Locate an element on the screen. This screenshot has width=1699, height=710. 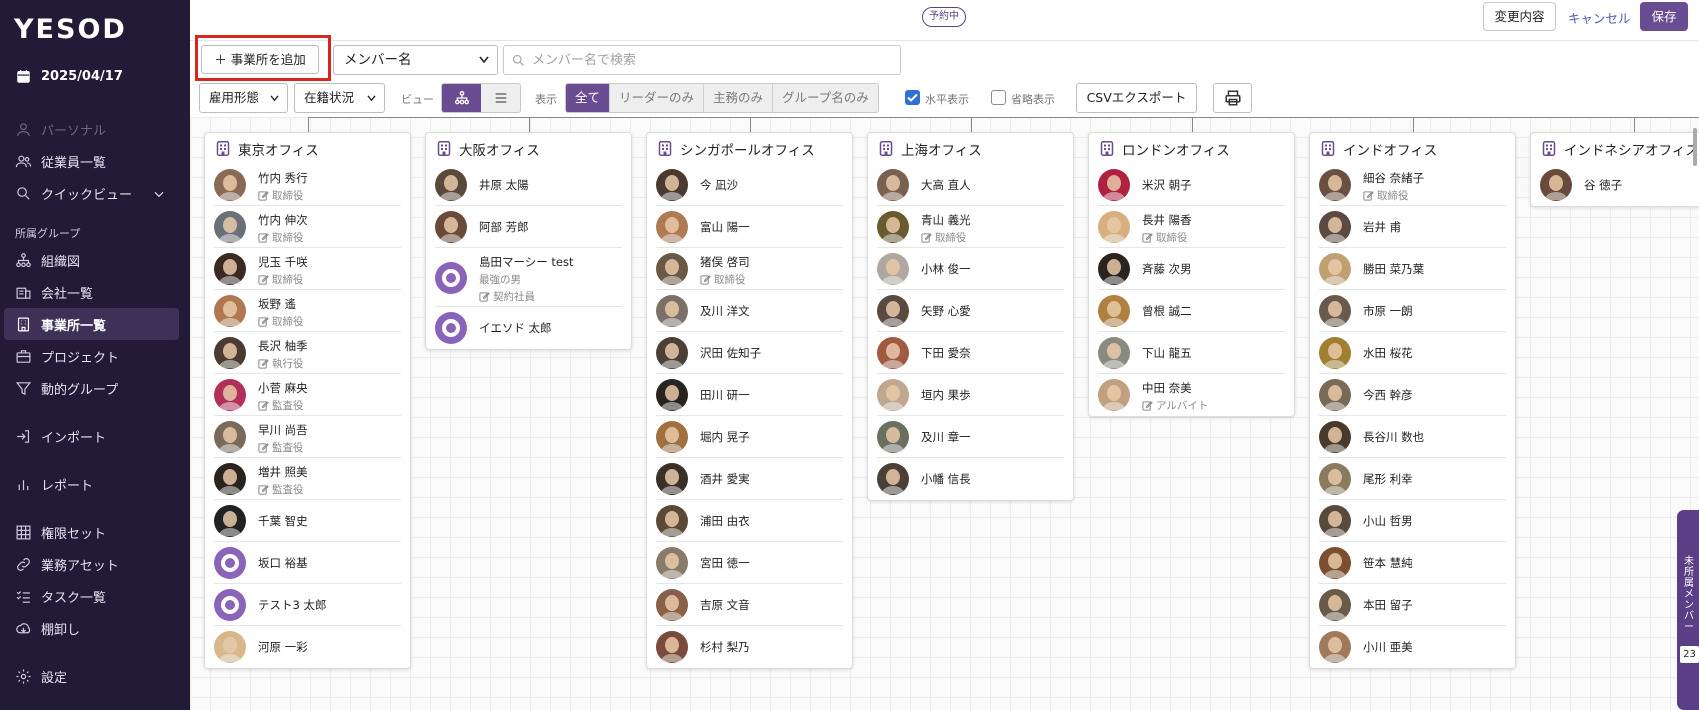
member-row: 坂口 裕基 is located at coordinates (307, 563).